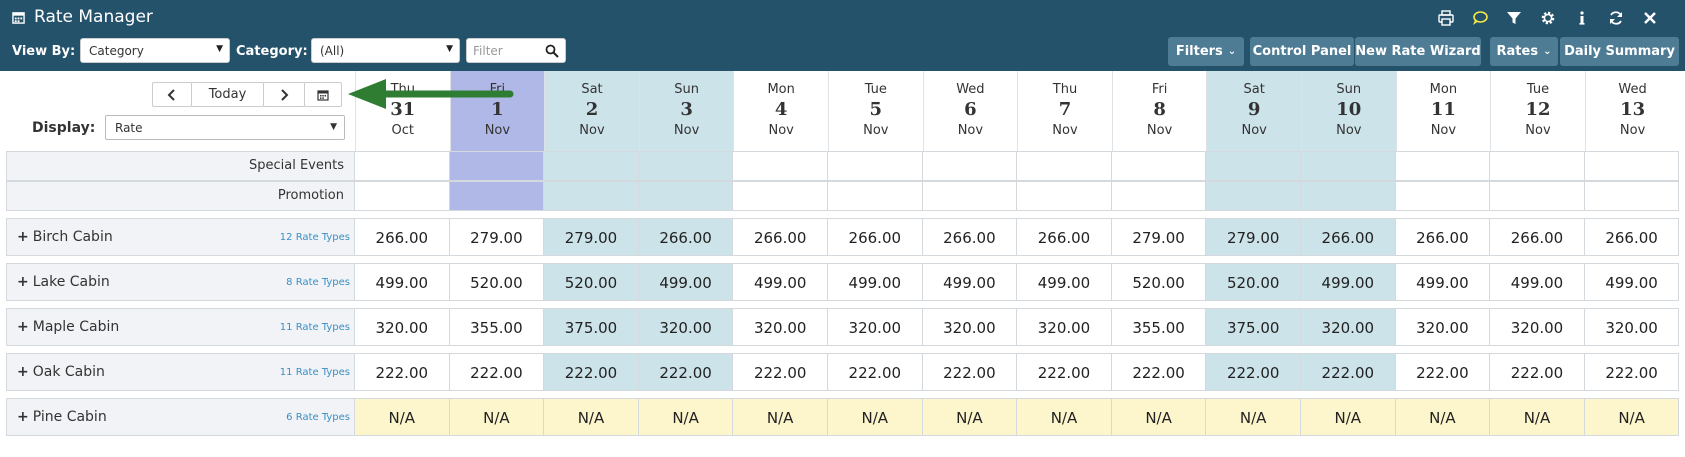  Describe the element at coordinates (227, 94) in the screenshot. I see `today-button: Today` at that location.